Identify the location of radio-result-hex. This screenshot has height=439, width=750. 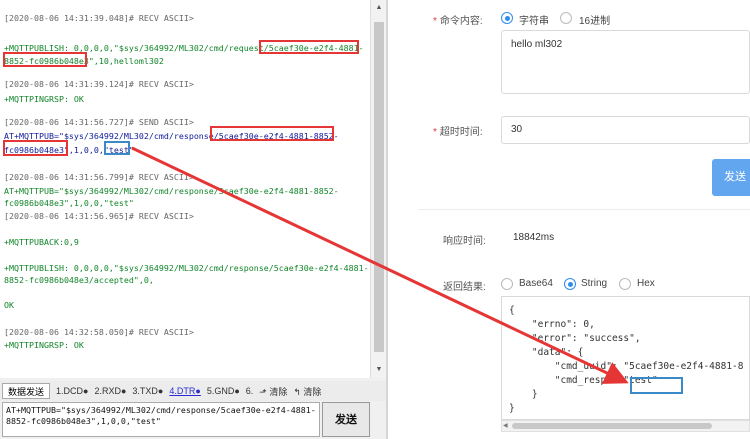
(625, 284).